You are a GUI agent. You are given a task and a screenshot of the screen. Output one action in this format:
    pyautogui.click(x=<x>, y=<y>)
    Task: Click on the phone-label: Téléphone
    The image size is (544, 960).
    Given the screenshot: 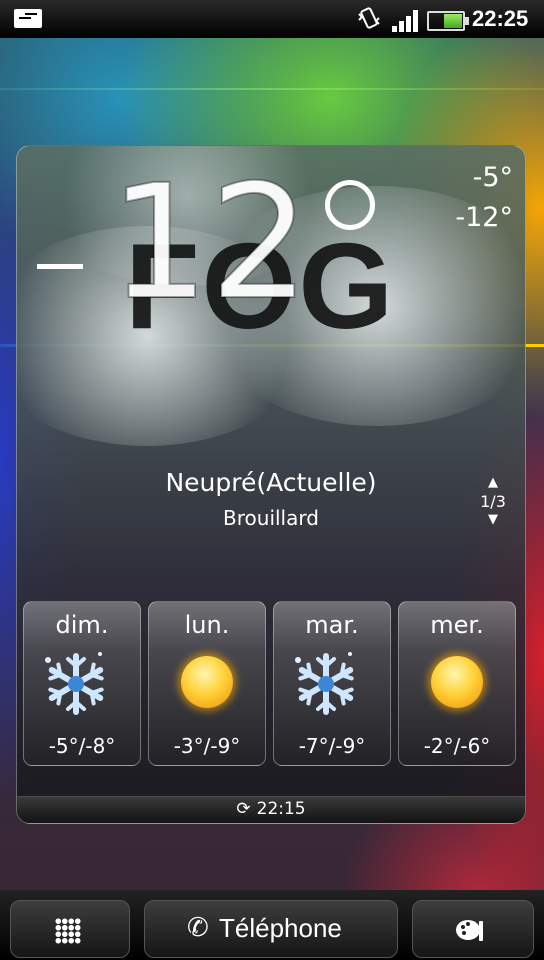 What is the action you would take?
    pyautogui.click(x=280, y=928)
    